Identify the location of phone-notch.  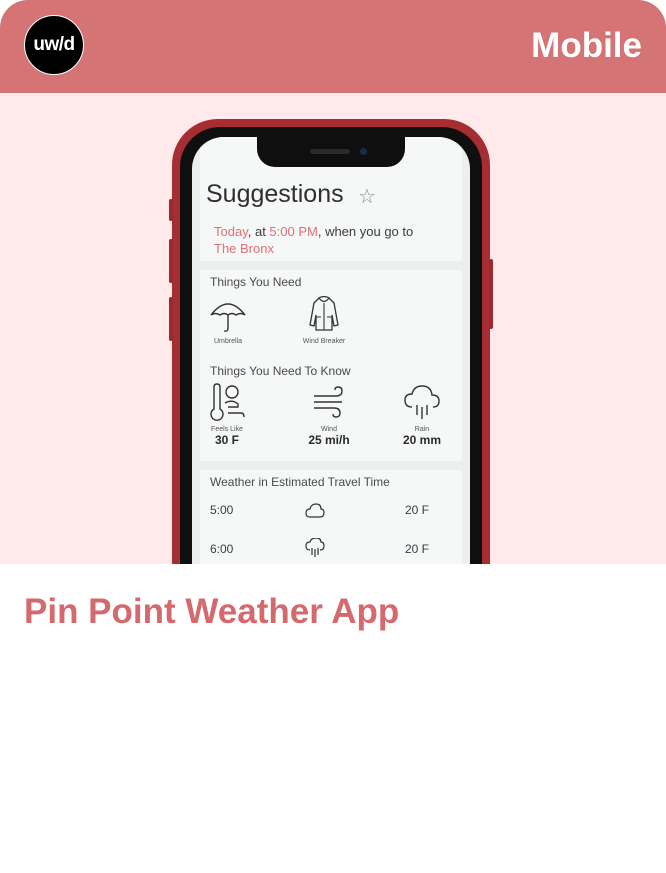
(331, 152).